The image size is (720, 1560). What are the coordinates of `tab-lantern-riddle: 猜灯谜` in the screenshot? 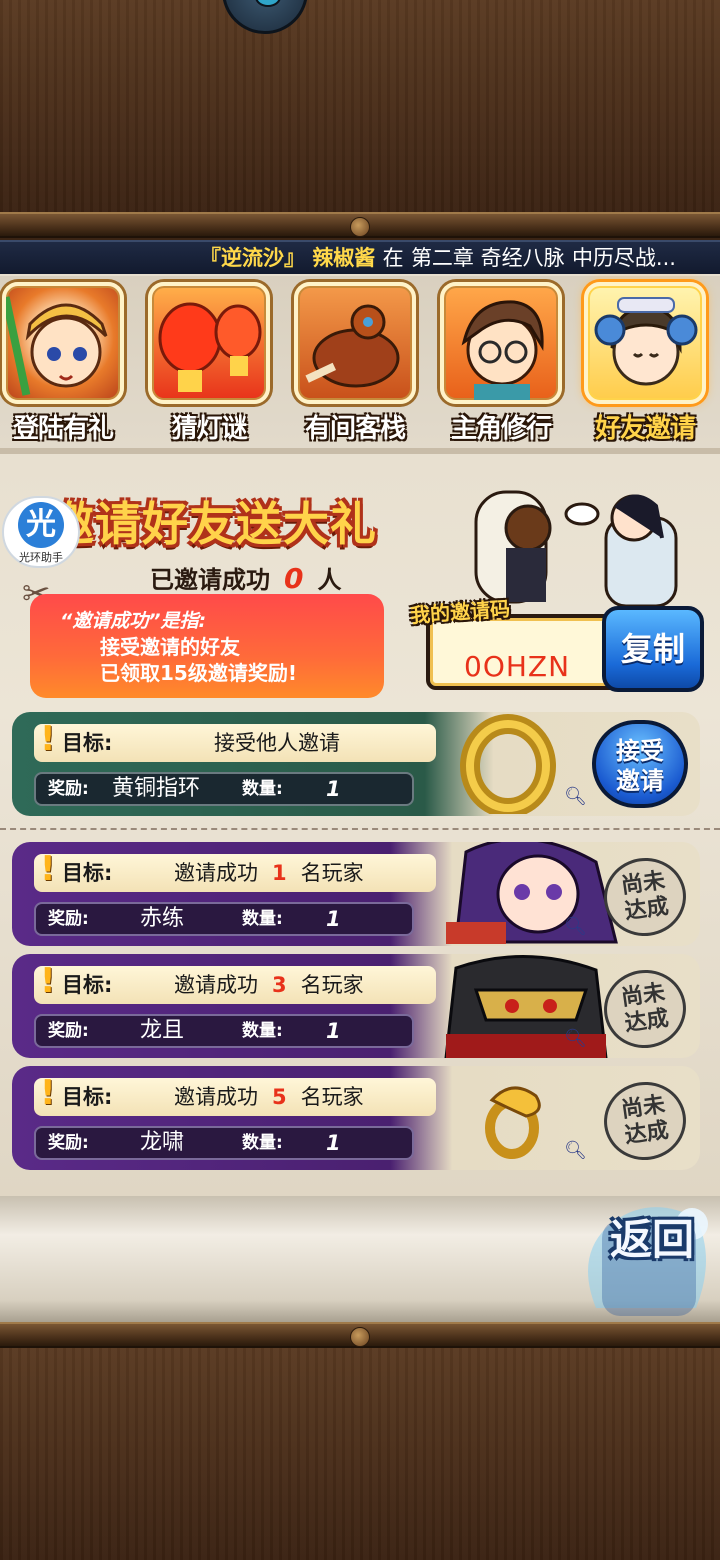 It's located at (209, 363).